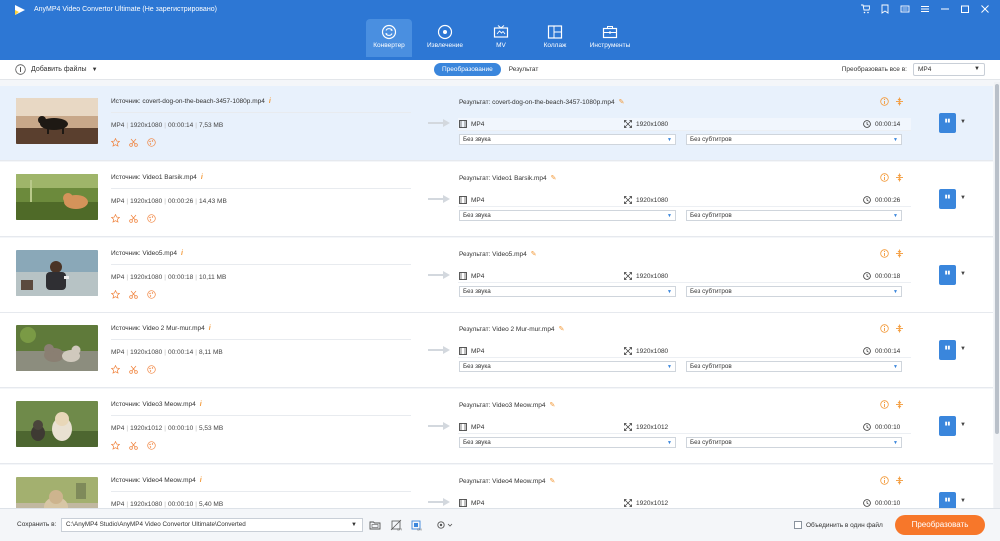  I want to click on gpu-acceleration-icon: ON, so click(416, 525).